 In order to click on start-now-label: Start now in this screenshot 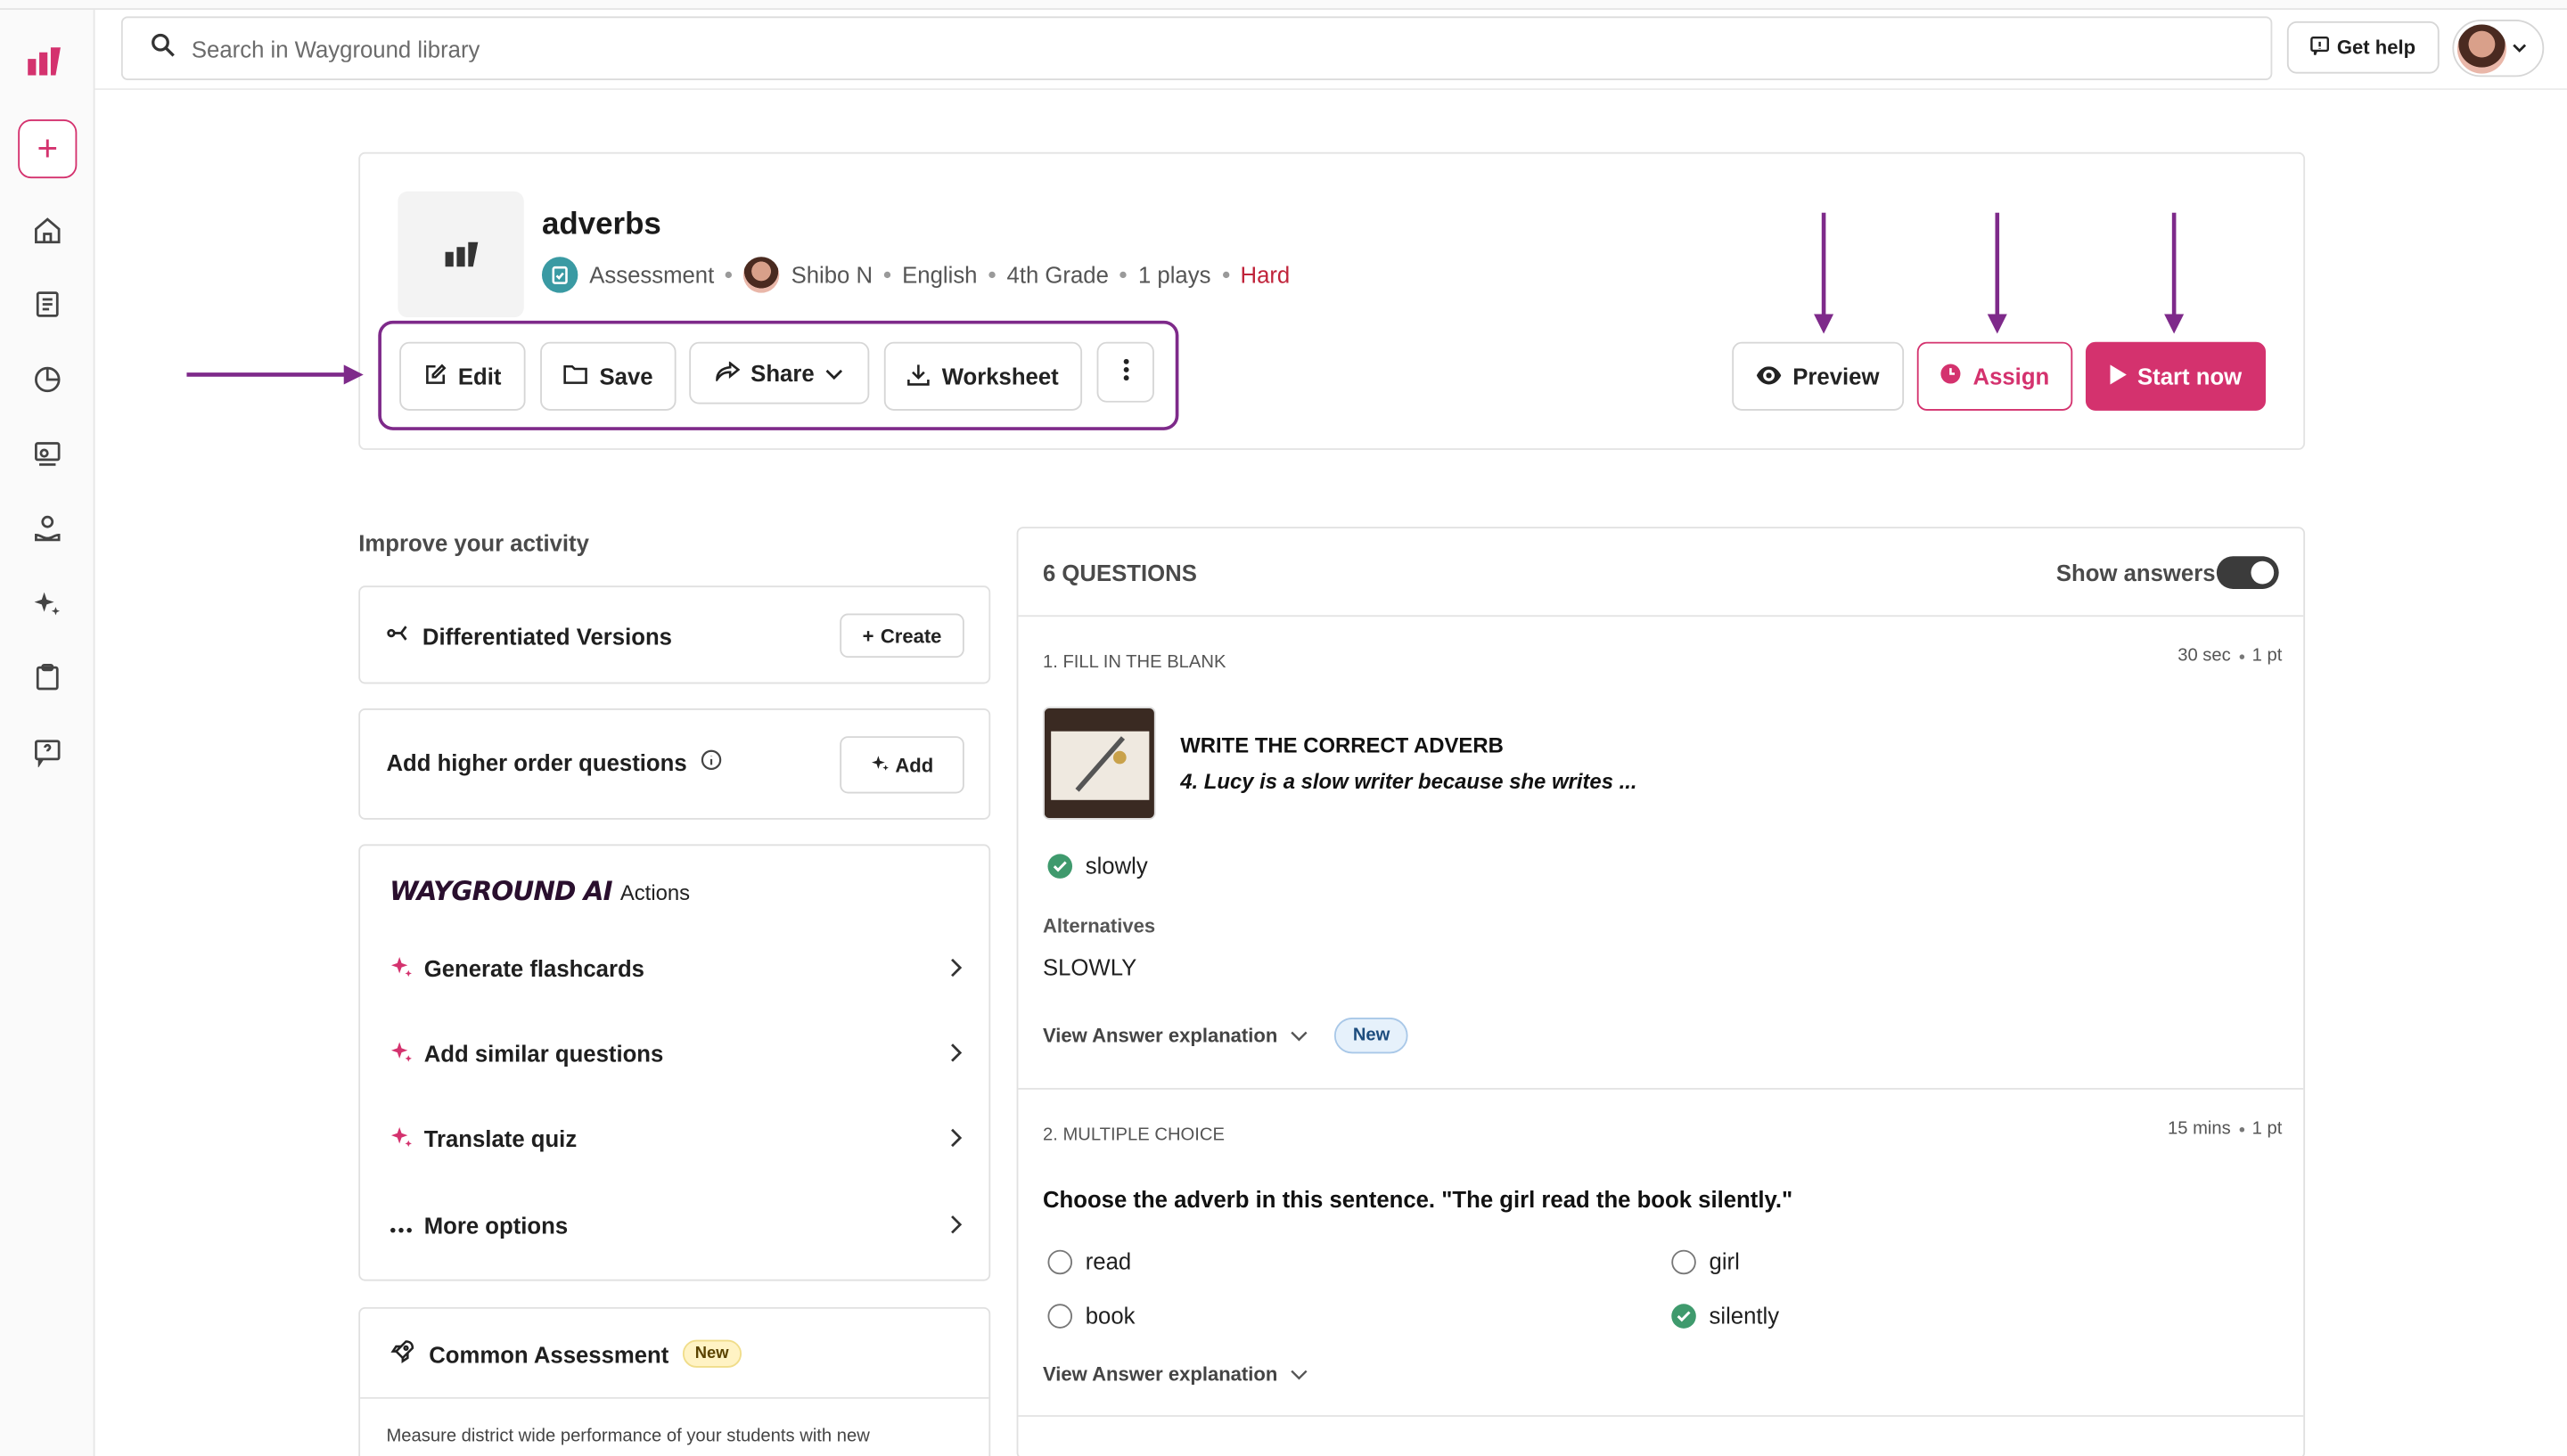, I will do `click(2190, 376)`.